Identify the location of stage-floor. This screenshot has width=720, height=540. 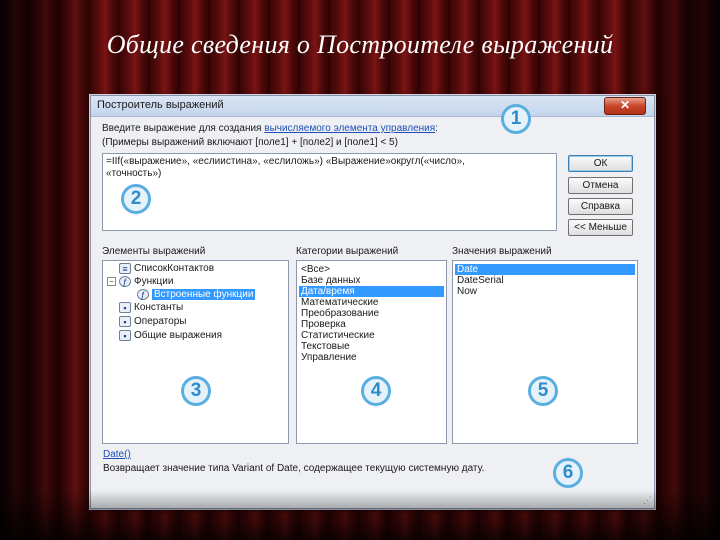
(360, 515).